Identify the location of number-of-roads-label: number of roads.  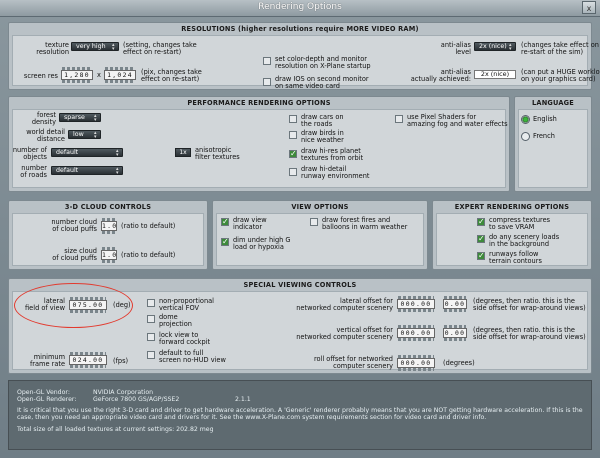
(33, 171).